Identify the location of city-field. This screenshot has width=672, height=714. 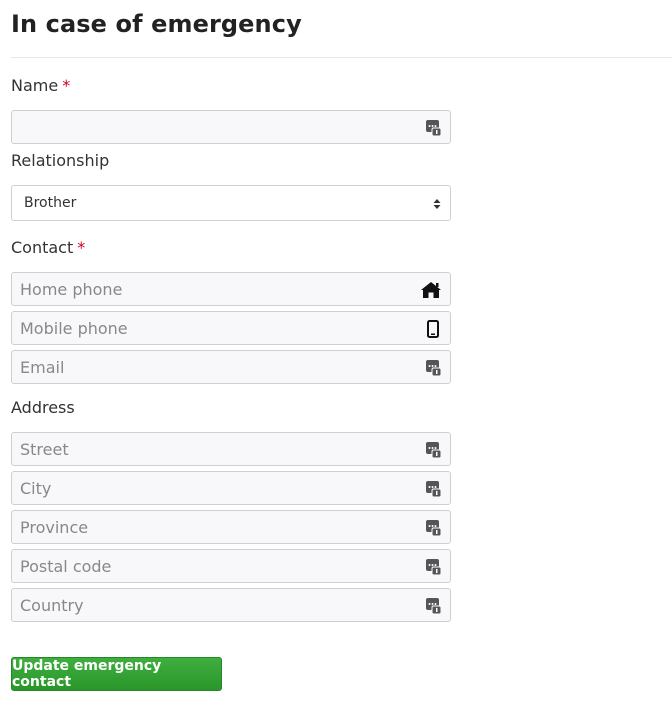
(231, 488).